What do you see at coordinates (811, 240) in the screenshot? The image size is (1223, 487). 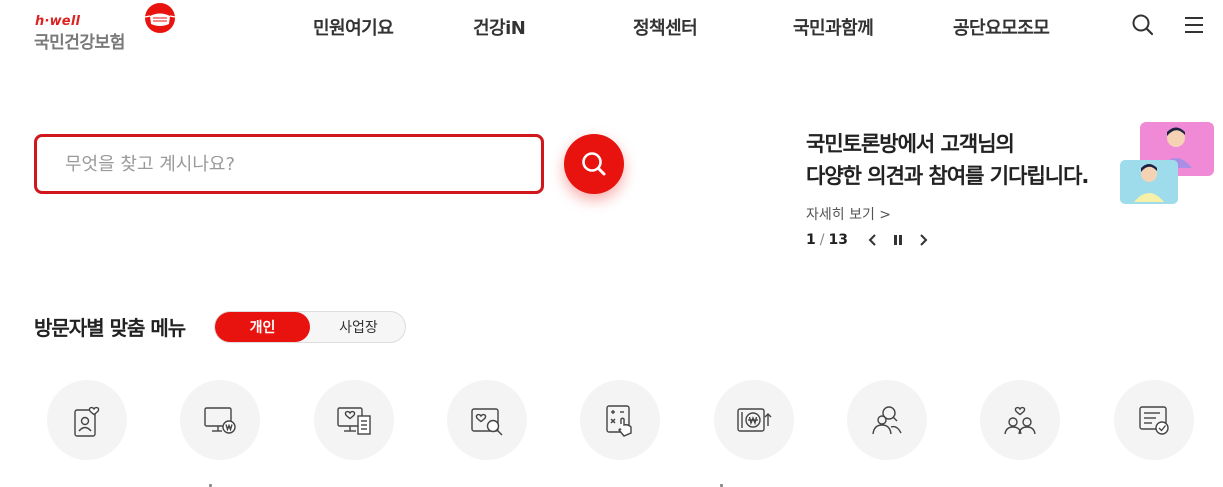 I see `pager-current: 1` at bounding box center [811, 240].